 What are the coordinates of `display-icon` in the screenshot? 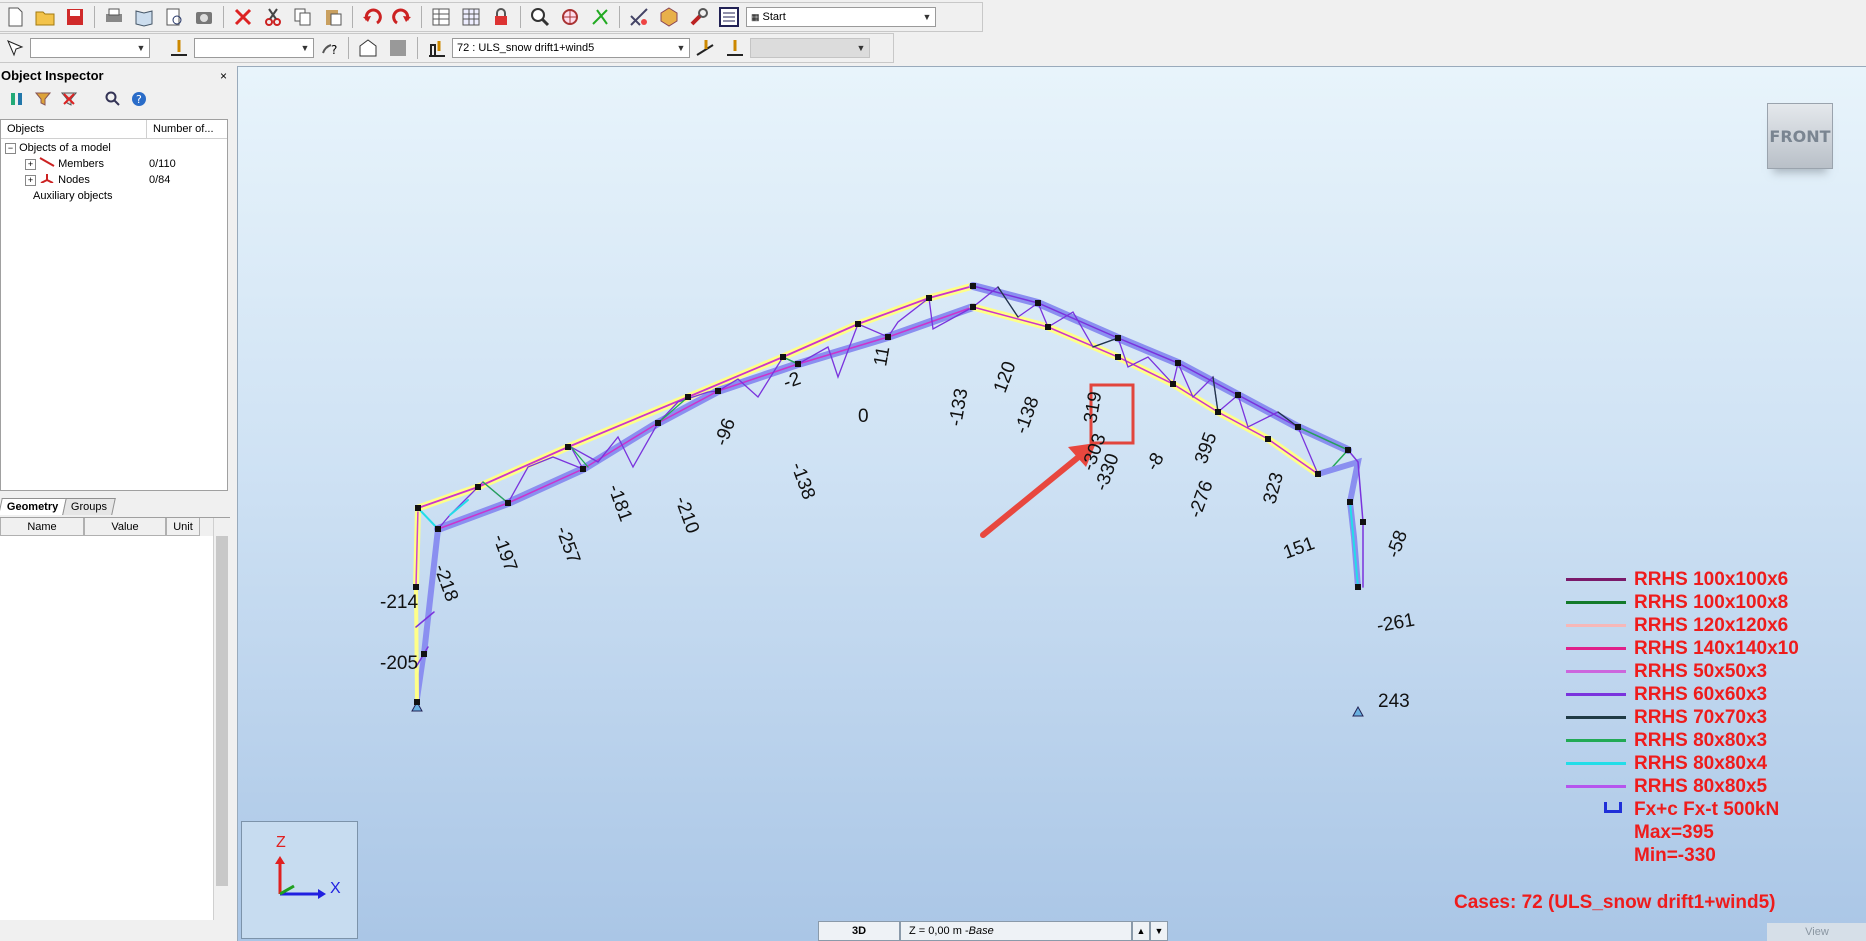 It's located at (669, 17).